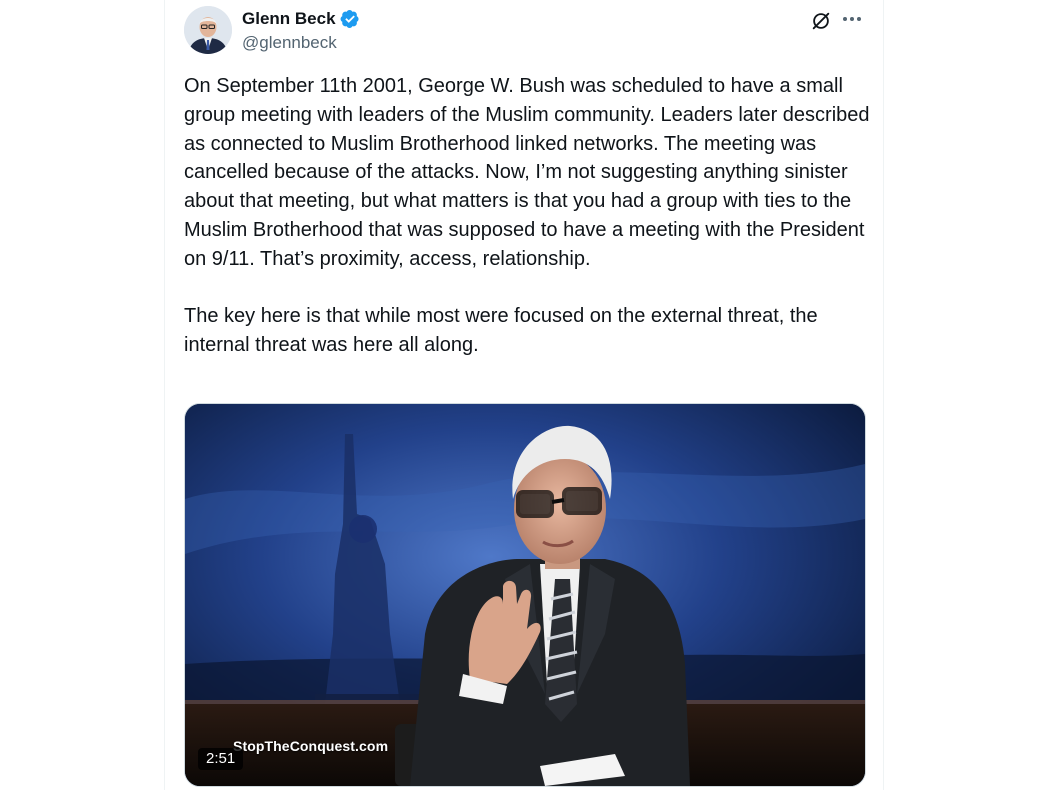 This screenshot has width=1050, height=790. I want to click on author-name-row: Glenn Beck, so click(301, 19).